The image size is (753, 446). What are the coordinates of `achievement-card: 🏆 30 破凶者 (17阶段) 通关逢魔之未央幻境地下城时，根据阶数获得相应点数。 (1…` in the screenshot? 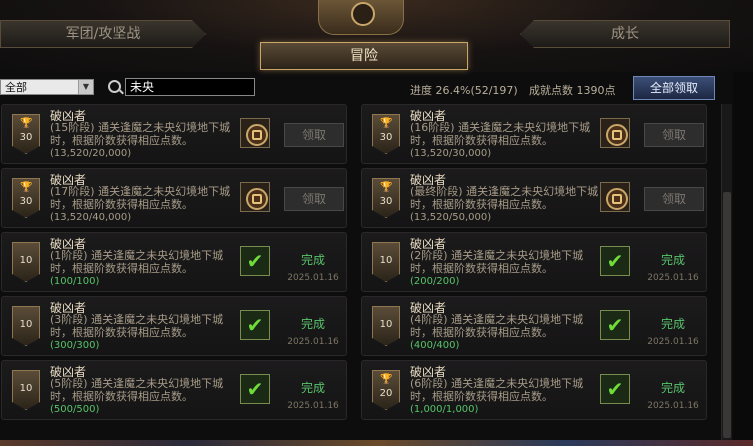 It's located at (174, 198).